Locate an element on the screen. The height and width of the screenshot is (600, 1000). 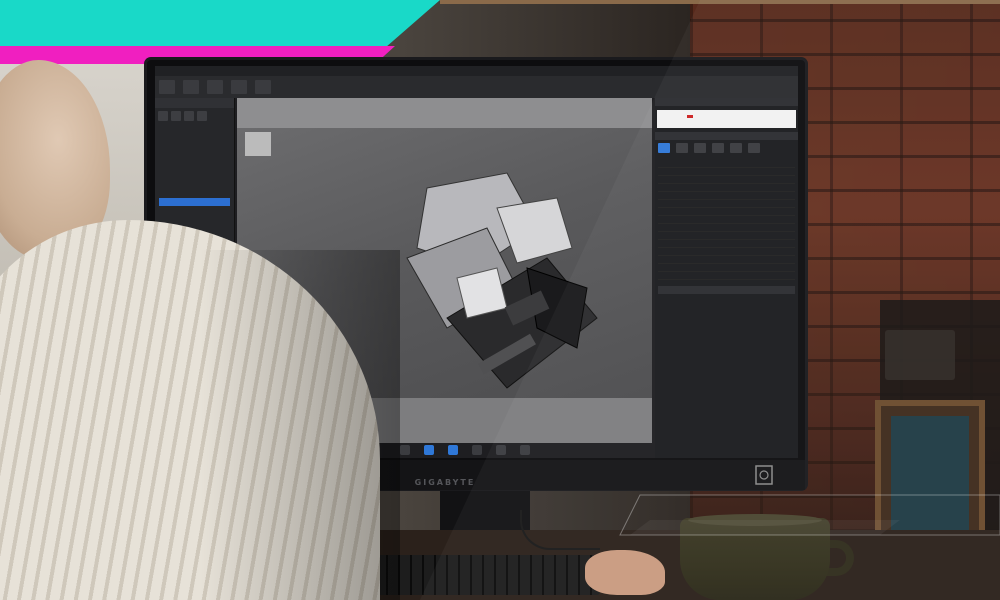
cube-icon is located at coordinates (429, 450).